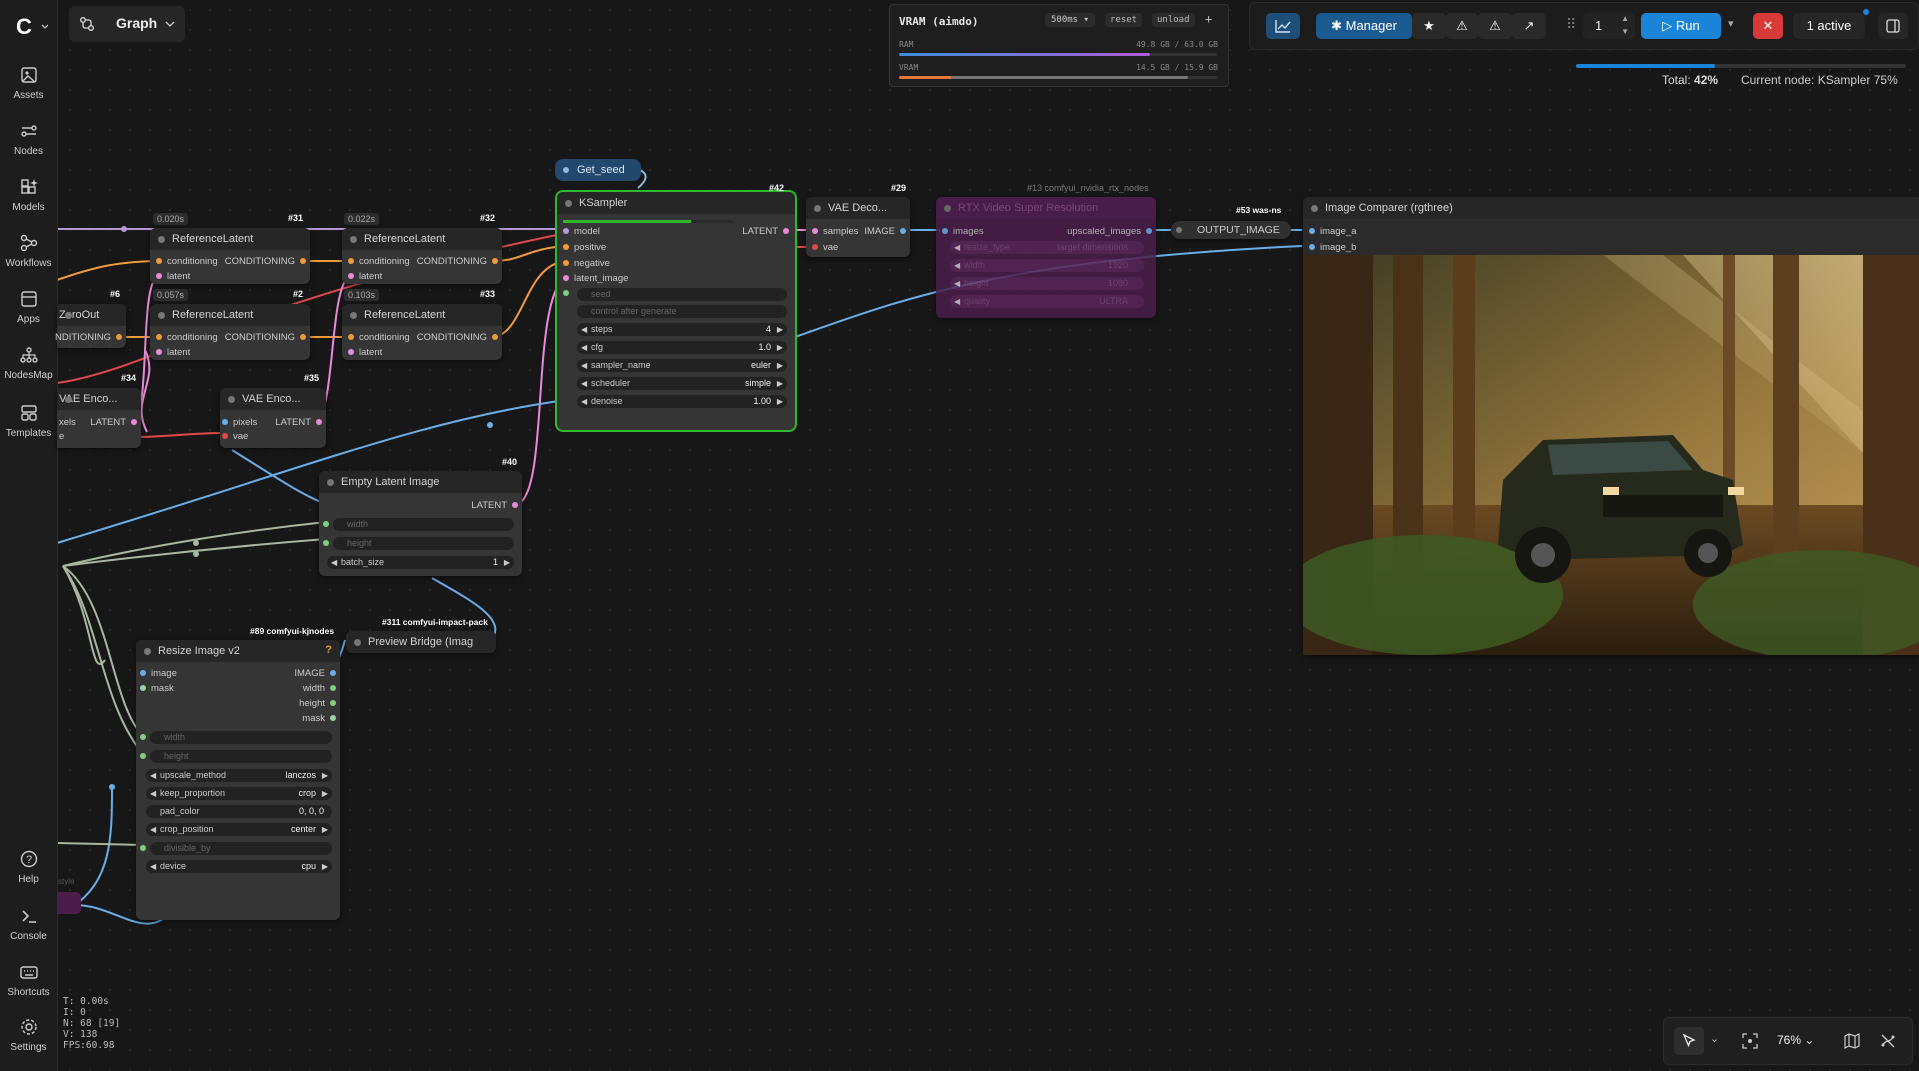 The height and width of the screenshot is (1071, 1919). What do you see at coordinates (1047, 301) in the screenshot?
I see `quality-widget: ◀ quality ULTRA` at bounding box center [1047, 301].